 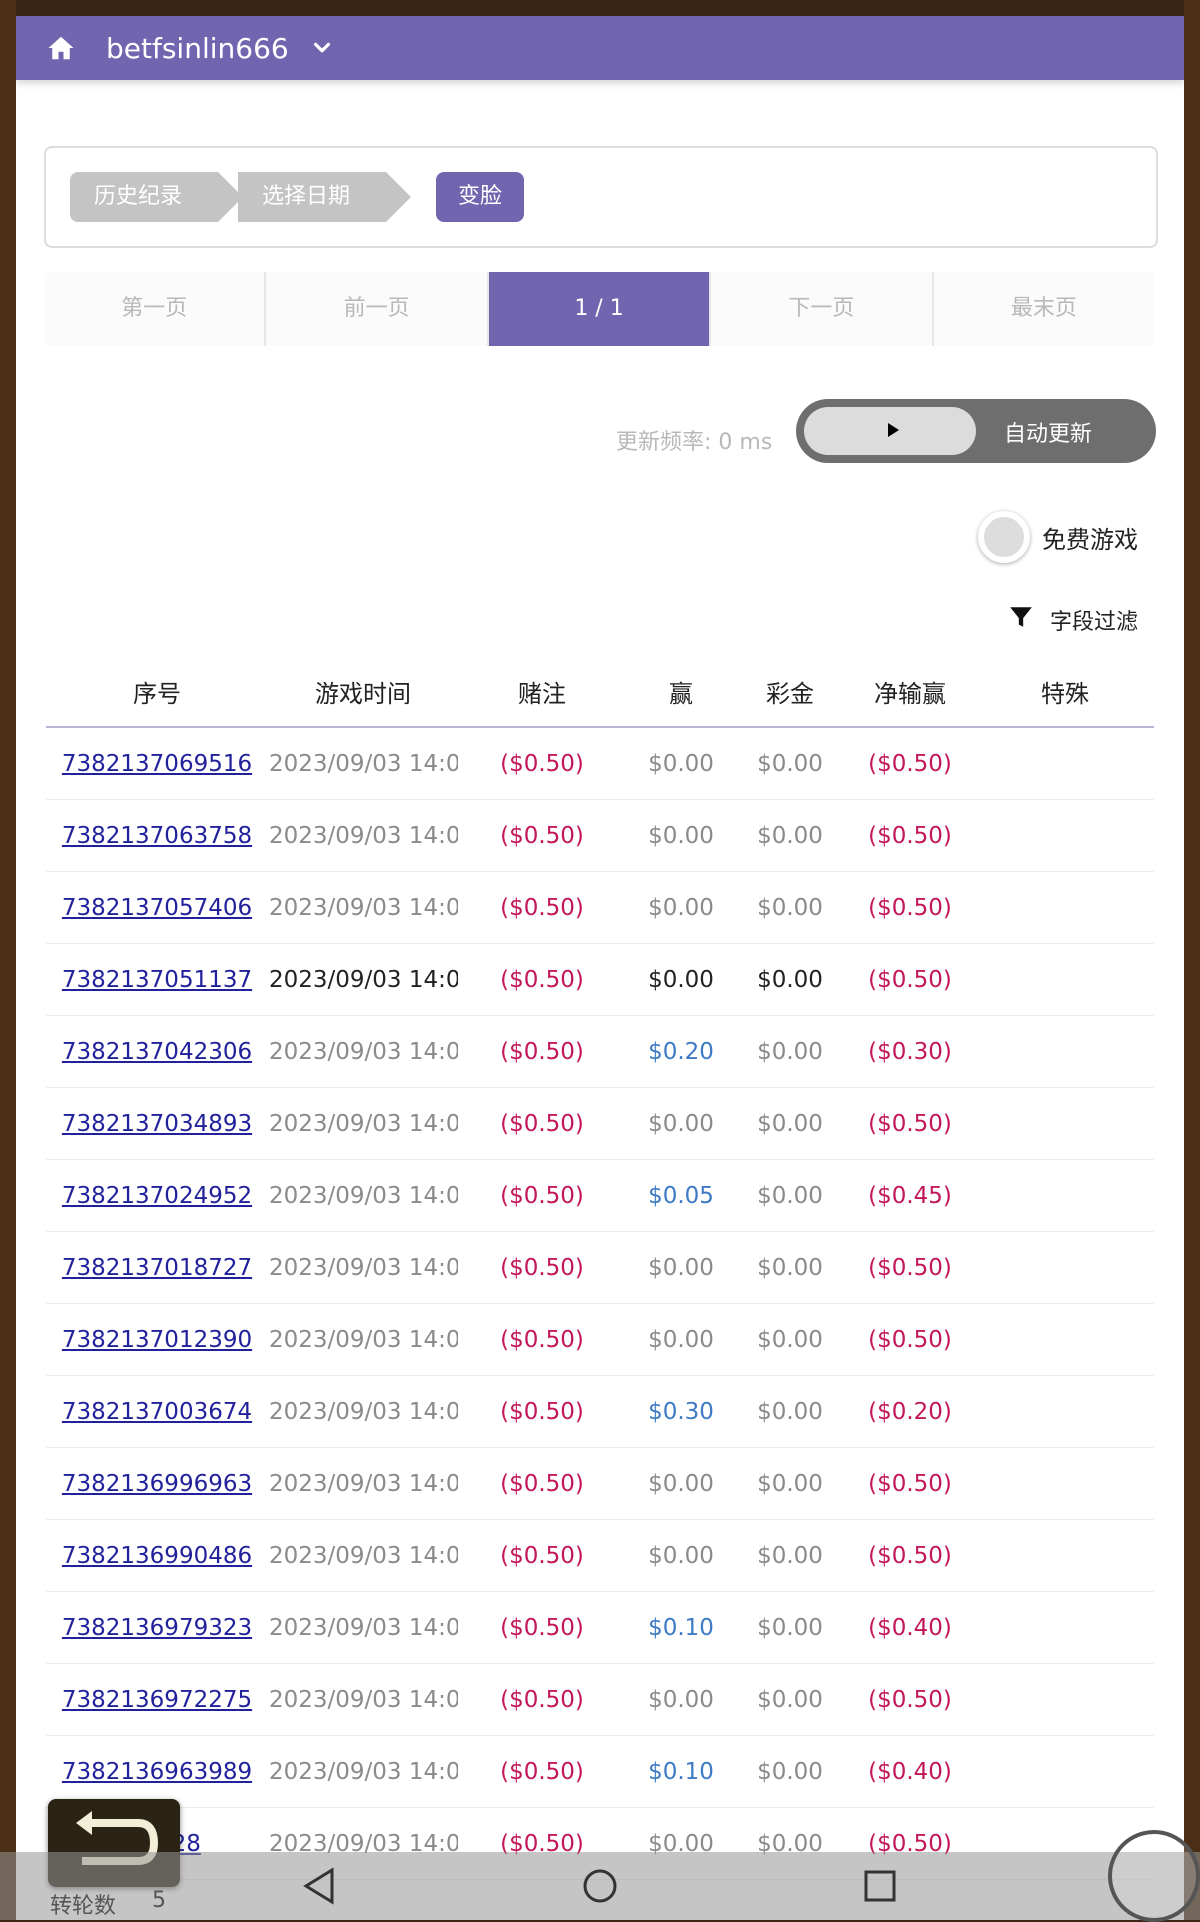 I want to click on record-id-link: 7382137063758, so click(x=157, y=836).